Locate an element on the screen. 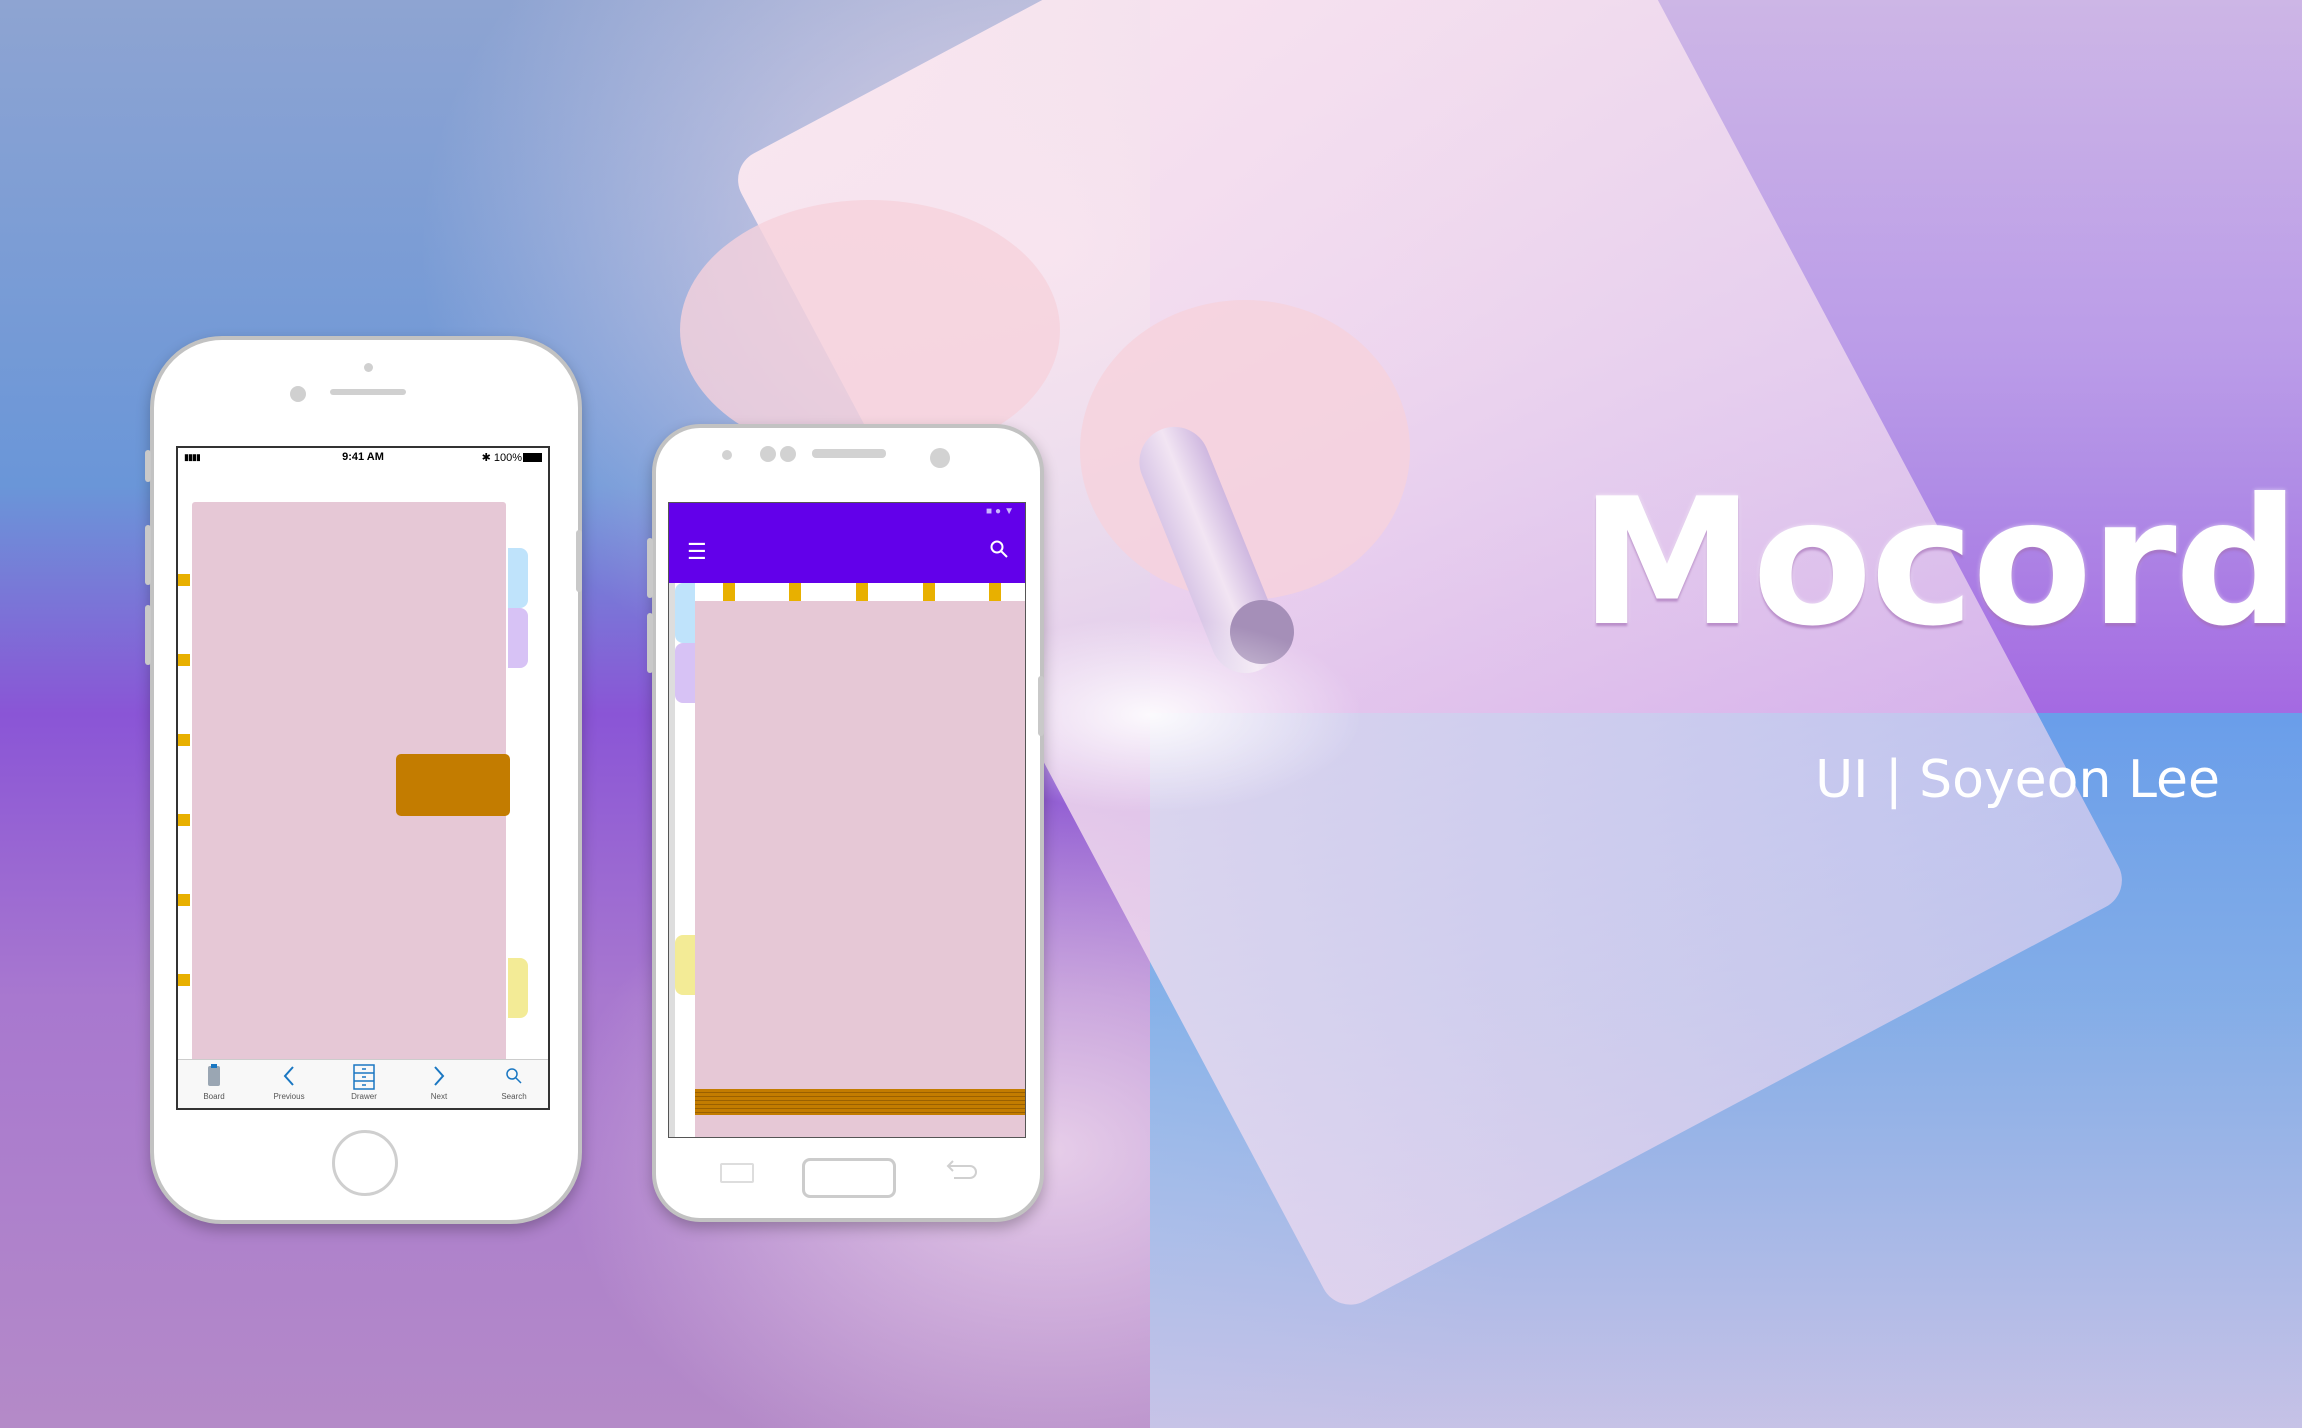 The width and height of the screenshot is (2302, 1428). tab-drawer: Drawer is located at coordinates (364, 1082).